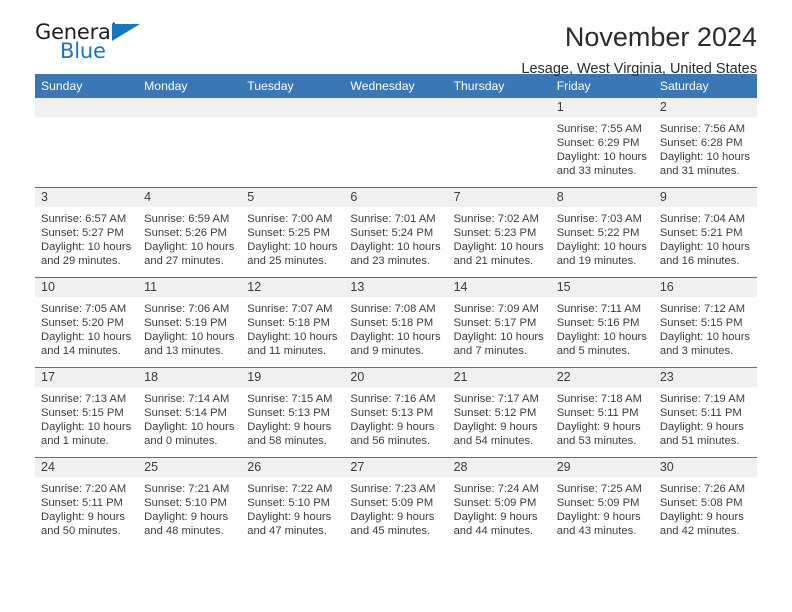 This screenshot has height=612, width=792. I want to click on sunrise-text: Sunrise: 7:17 AM, so click(496, 399).